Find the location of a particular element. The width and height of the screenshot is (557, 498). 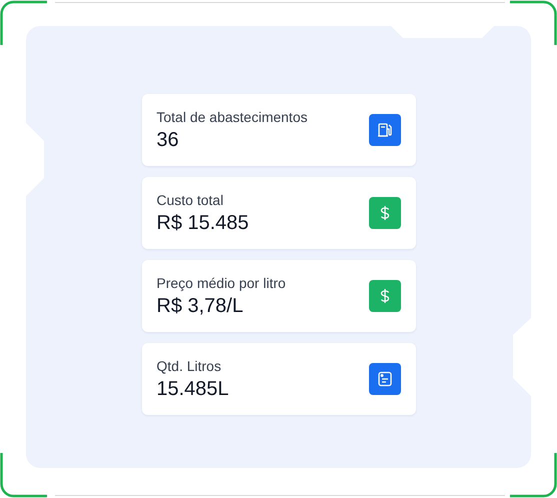

stat-label: Total de abastecimentos is located at coordinates (232, 116).